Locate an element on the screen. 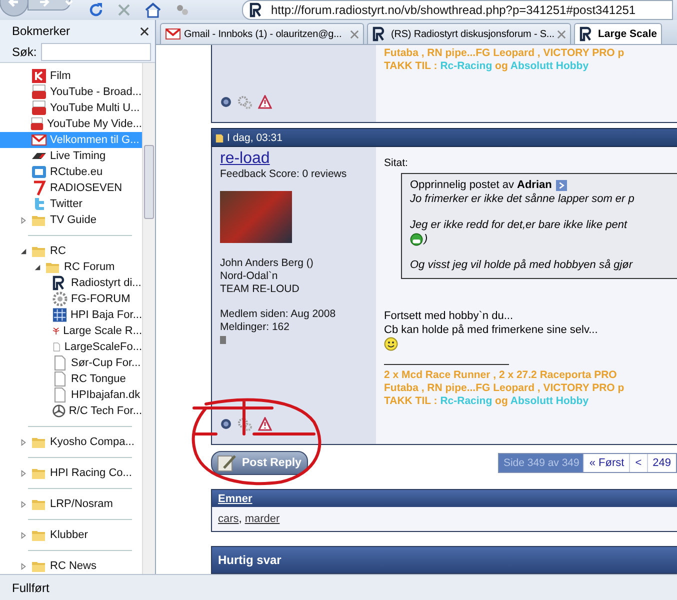 This screenshot has height=600, width=677. photo-placeholder is located at coordinates (256, 217).